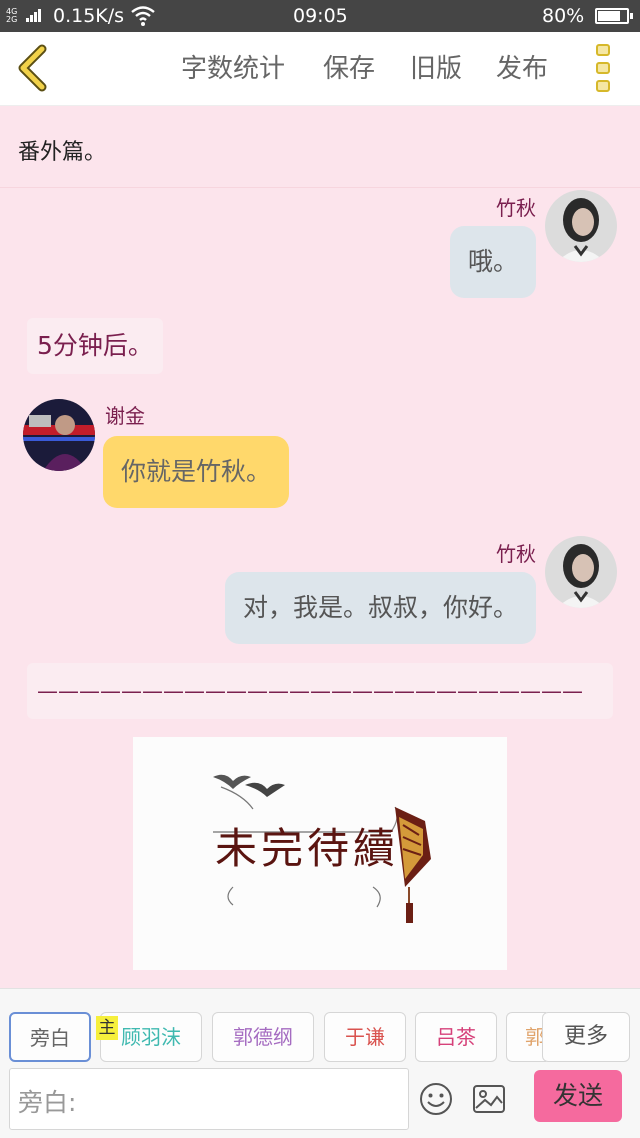 This screenshot has width=640, height=1138. I want to click on signal-icon, so click(36, 15).